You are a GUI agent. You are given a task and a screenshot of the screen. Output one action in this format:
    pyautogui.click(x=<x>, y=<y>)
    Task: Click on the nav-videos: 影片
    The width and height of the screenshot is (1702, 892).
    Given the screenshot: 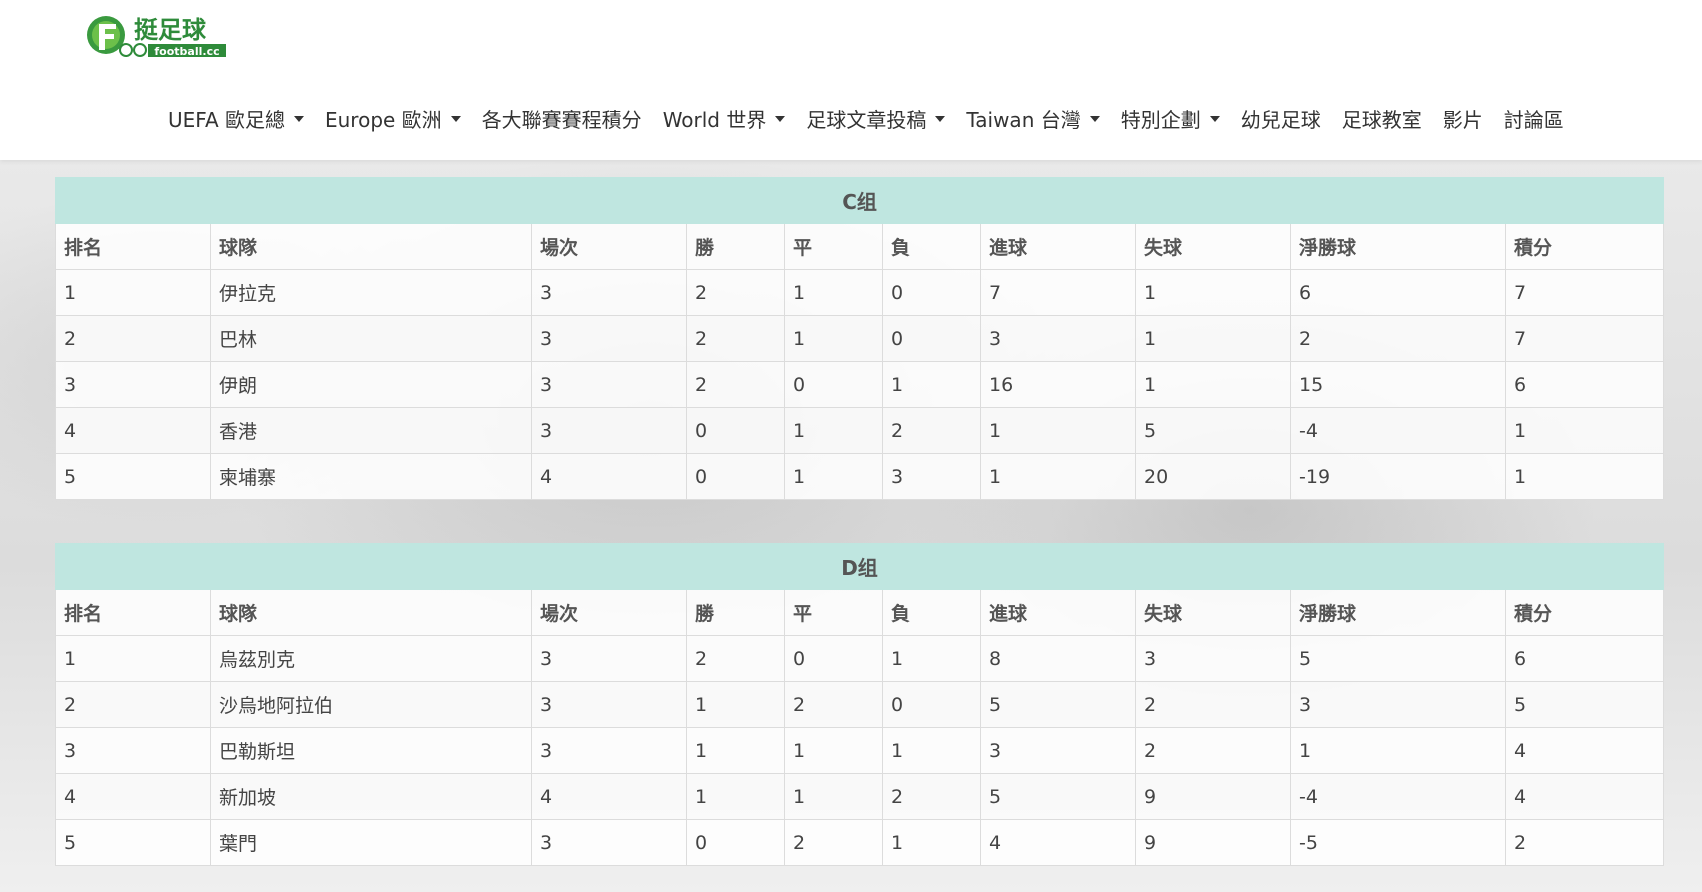 What is the action you would take?
    pyautogui.click(x=1463, y=118)
    